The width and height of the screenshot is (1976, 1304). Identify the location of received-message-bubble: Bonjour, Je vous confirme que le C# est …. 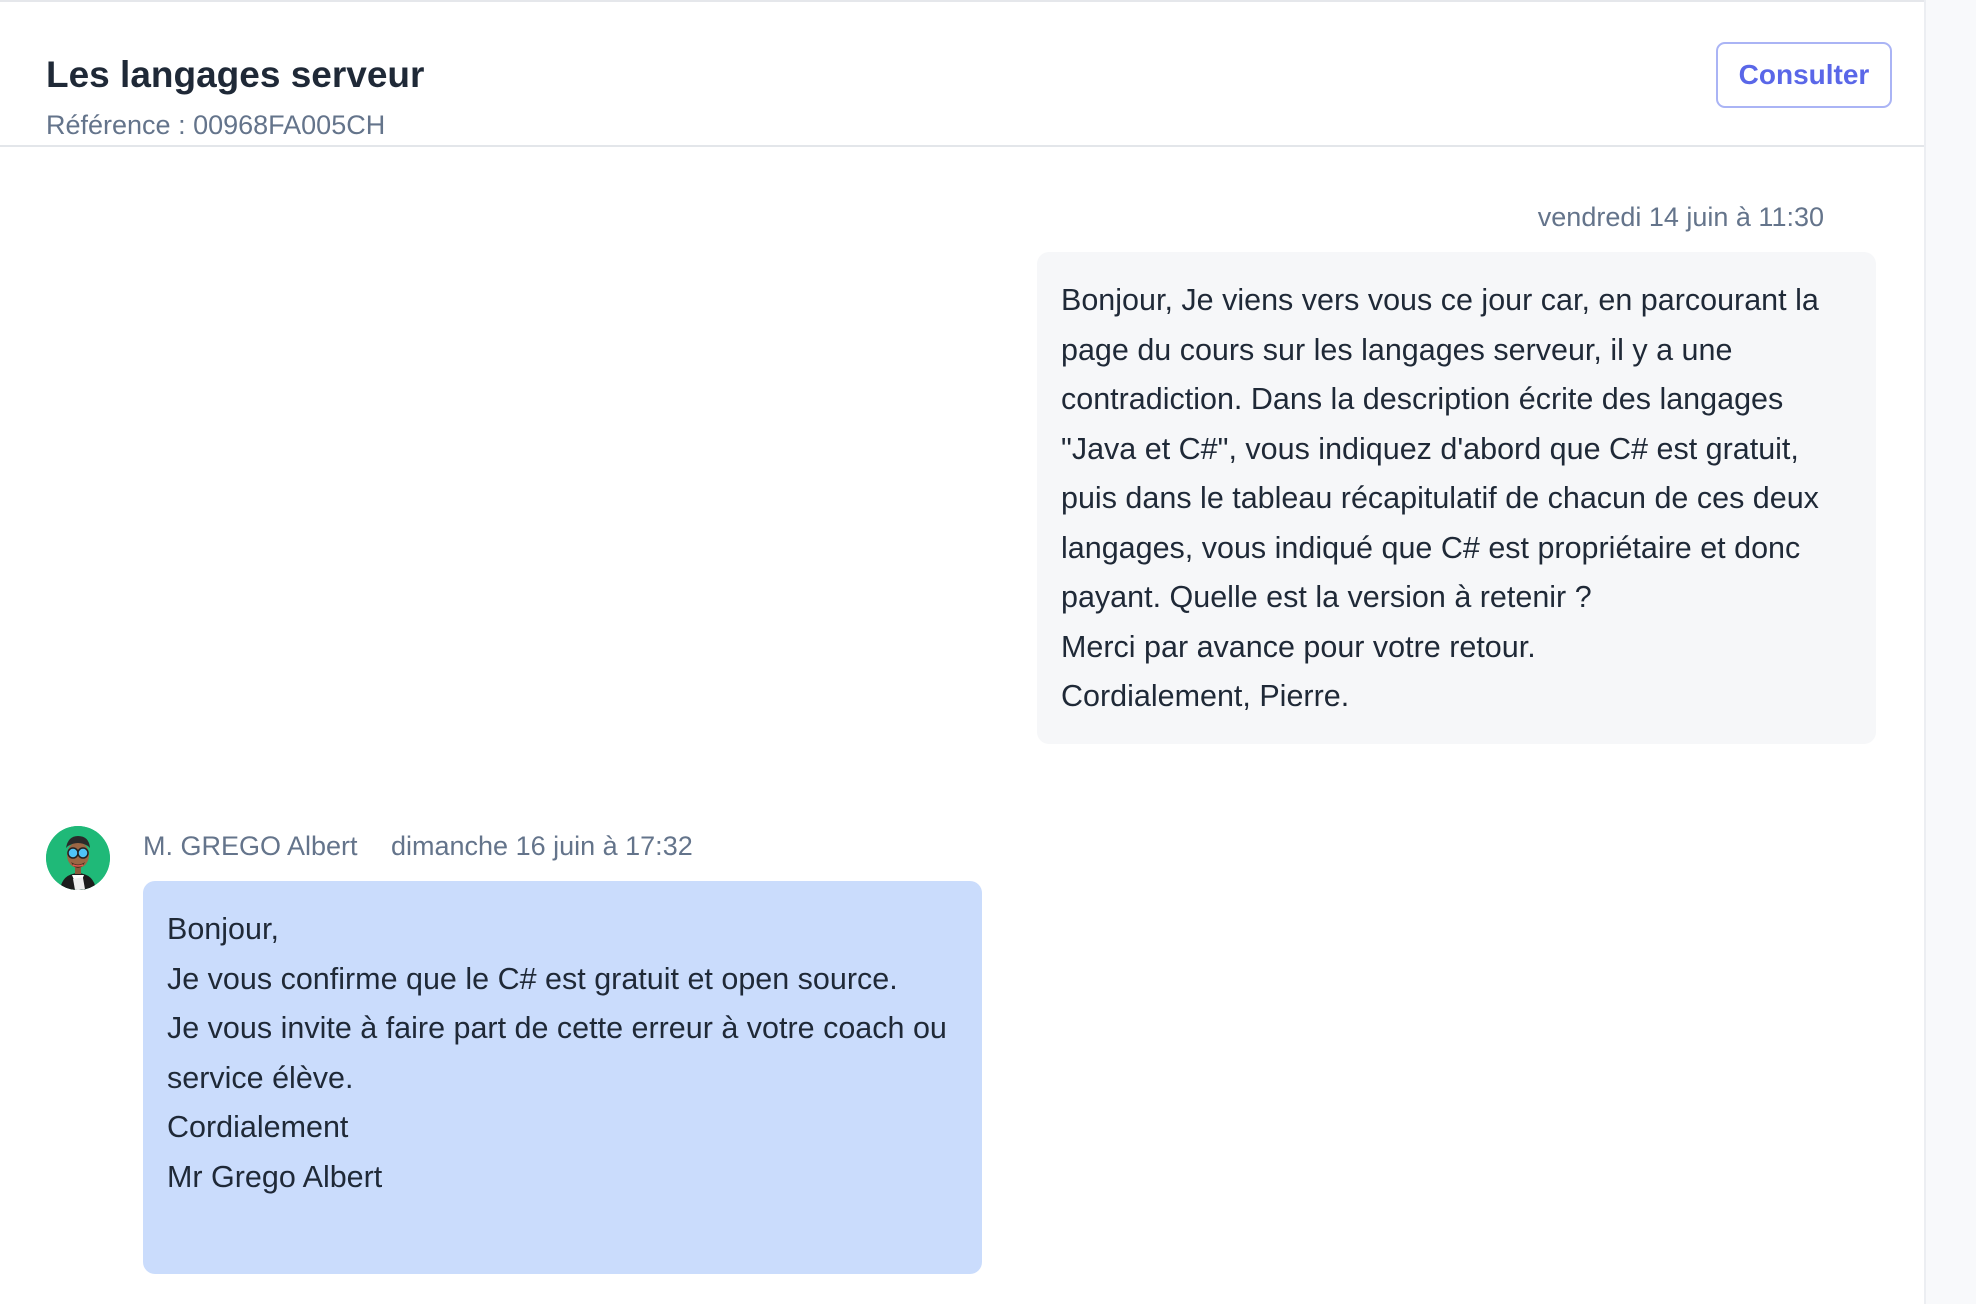
(562, 1077).